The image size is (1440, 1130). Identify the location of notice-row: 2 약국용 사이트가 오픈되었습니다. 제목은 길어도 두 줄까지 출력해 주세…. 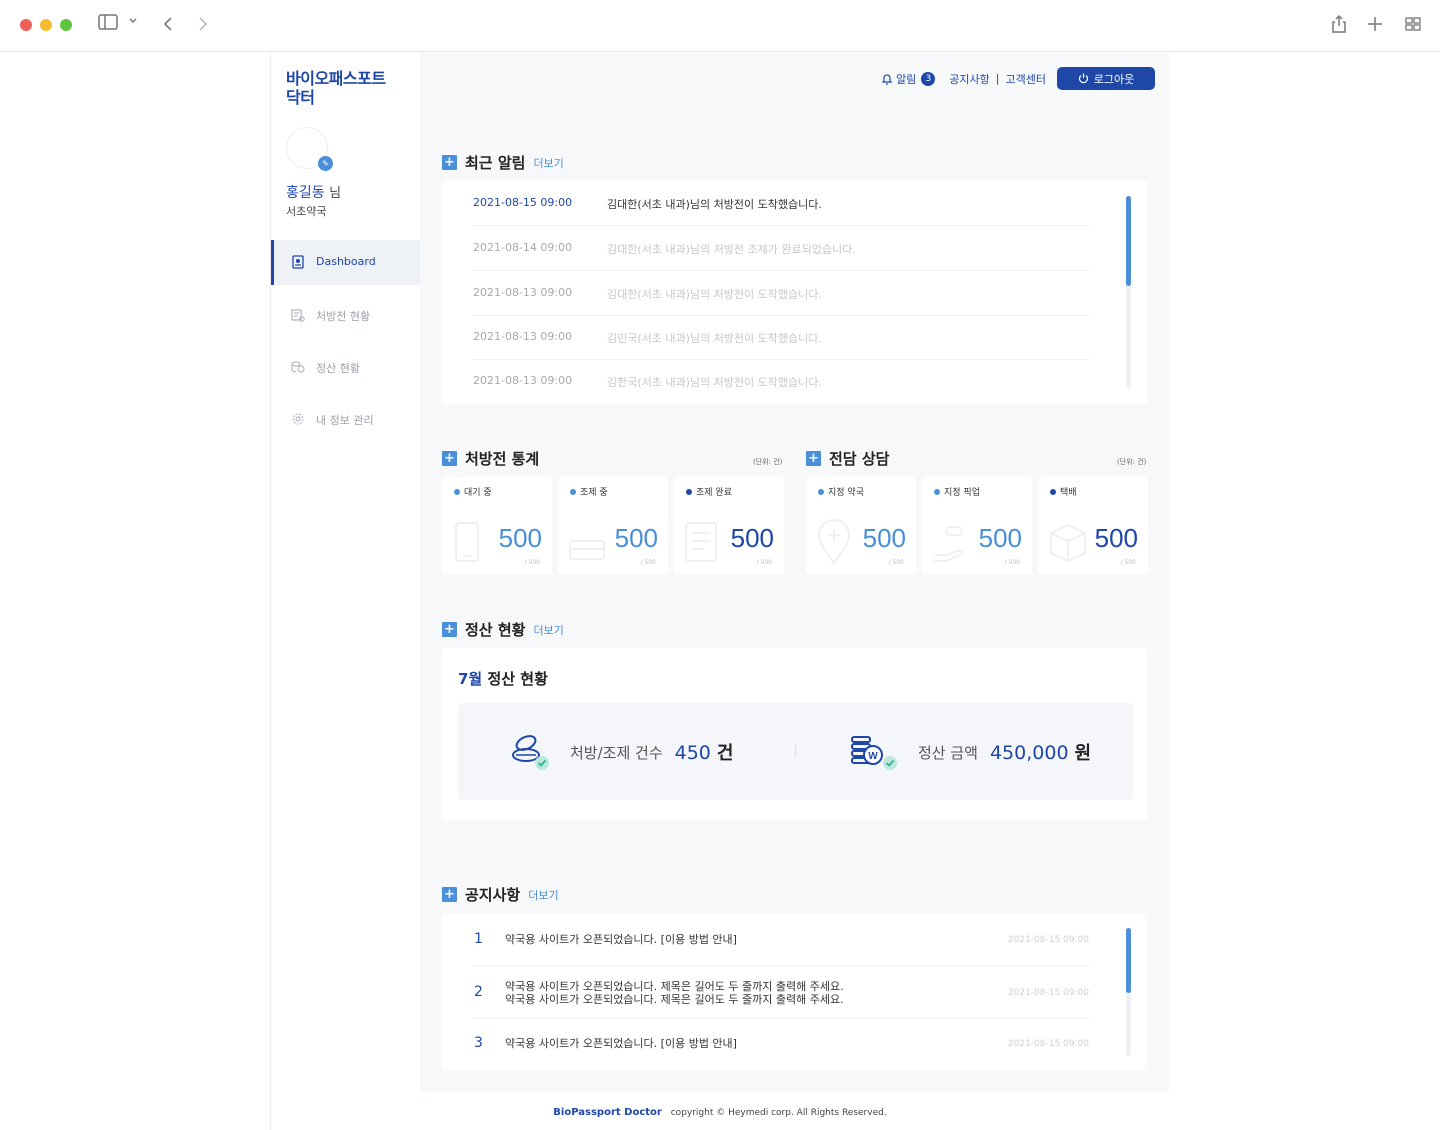
(780, 992).